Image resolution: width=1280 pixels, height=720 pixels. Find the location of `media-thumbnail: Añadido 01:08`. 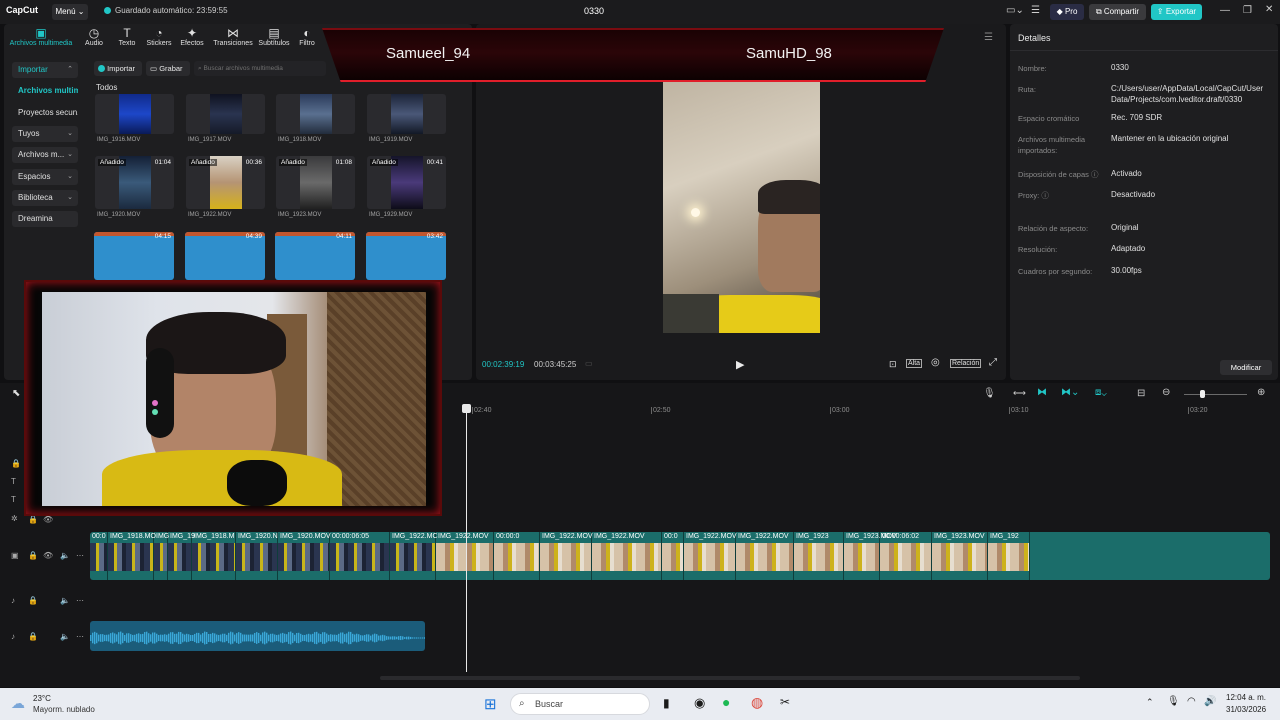

media-thumbnail: Añadido 01:08 is located at coordinates (315, 182).